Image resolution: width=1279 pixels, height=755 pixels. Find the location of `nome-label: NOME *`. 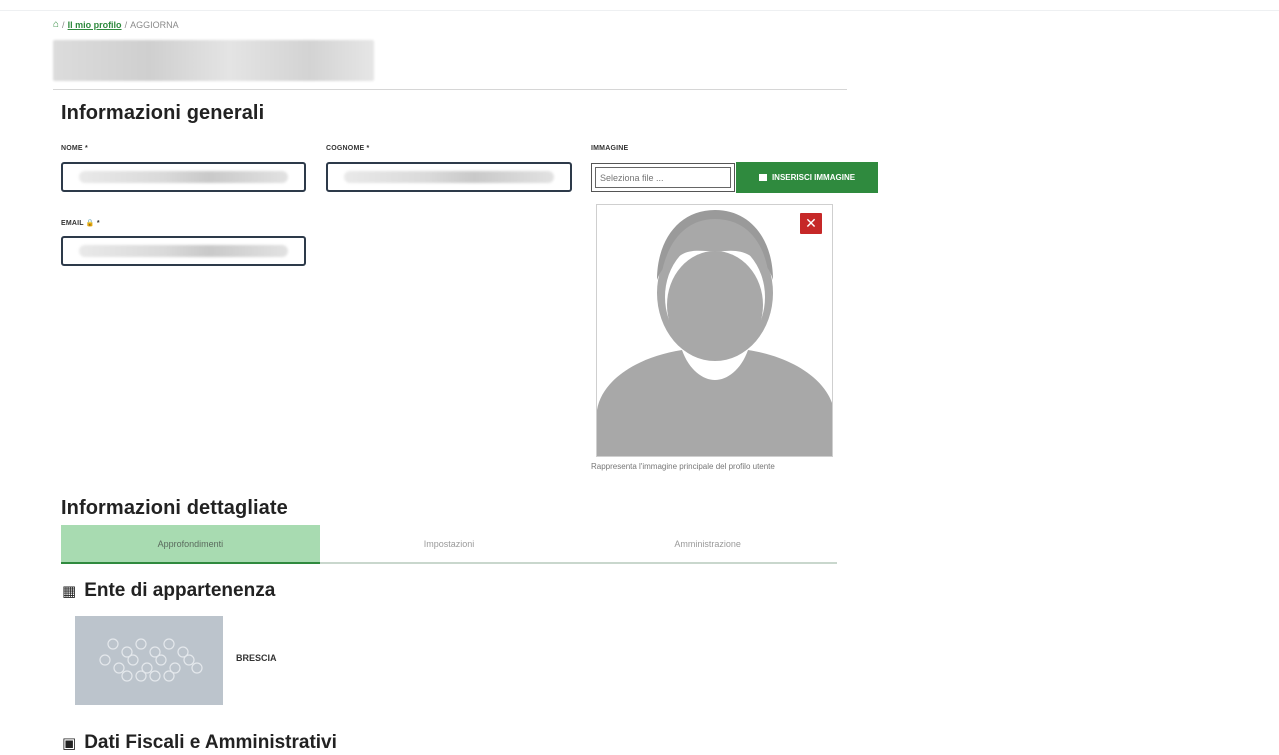

nome-label: NOME * is located at coordinates (74, 148).